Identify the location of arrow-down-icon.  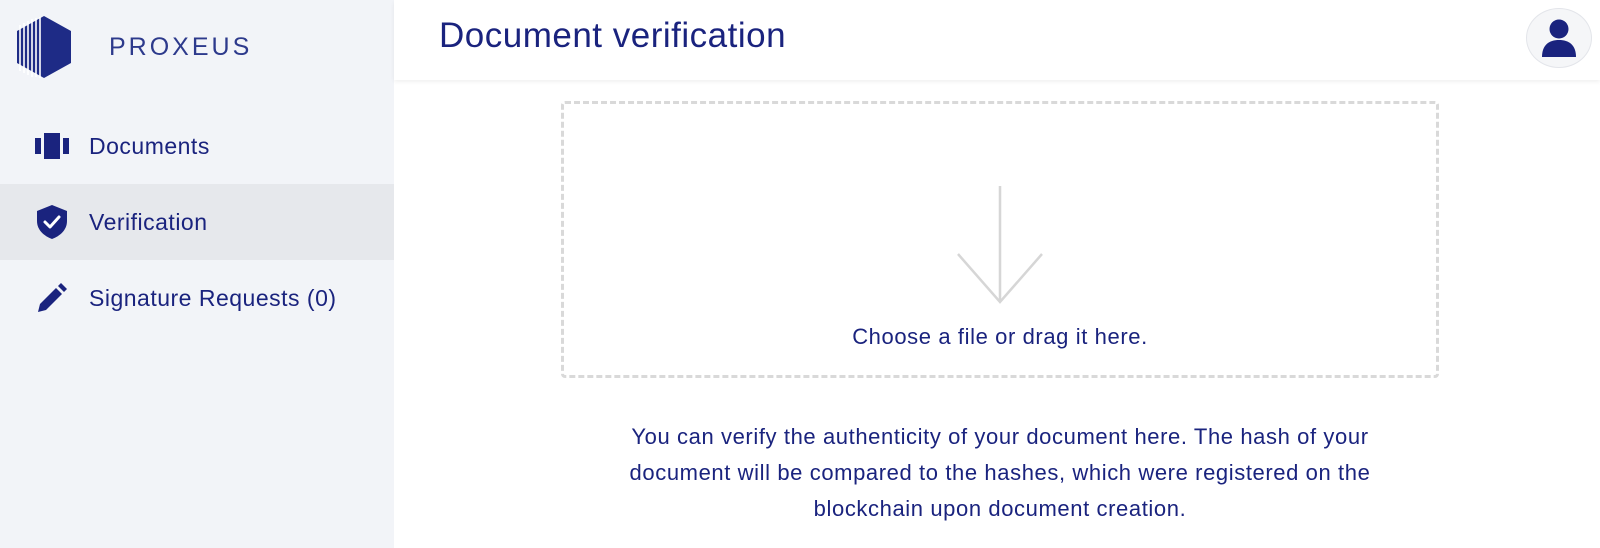
(1000, 245).